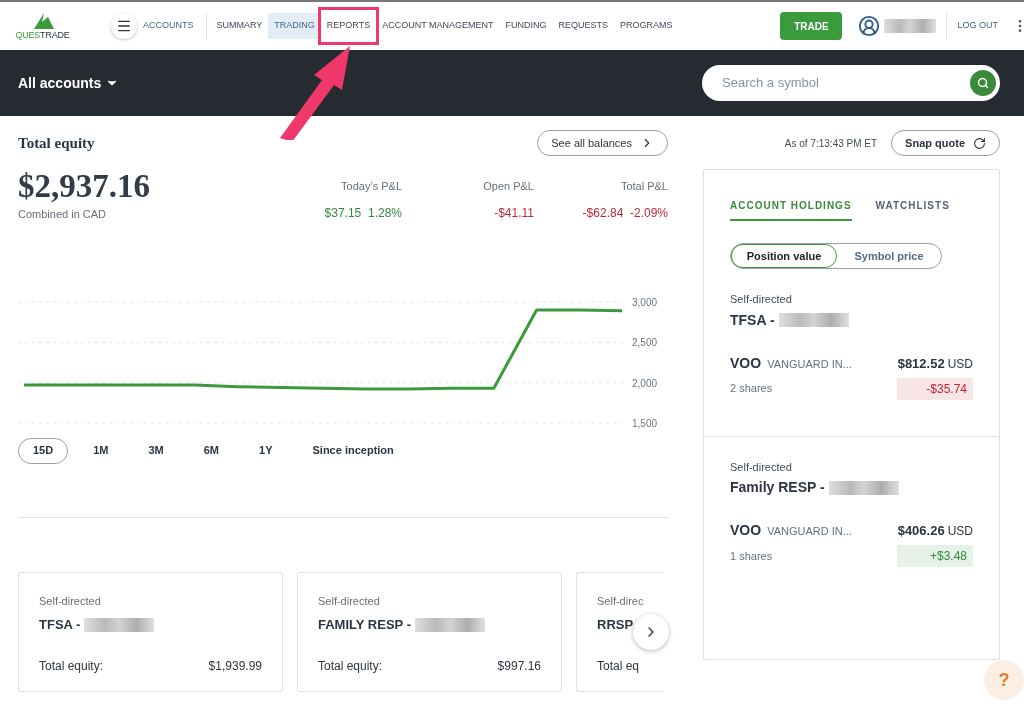 This screenshot has height=713, width=1024. Describe the element at coordinates (150, 631) in the screenshot. I see `account-card: Self-directed TFSA - Total equity: $1,939.99` at that location.